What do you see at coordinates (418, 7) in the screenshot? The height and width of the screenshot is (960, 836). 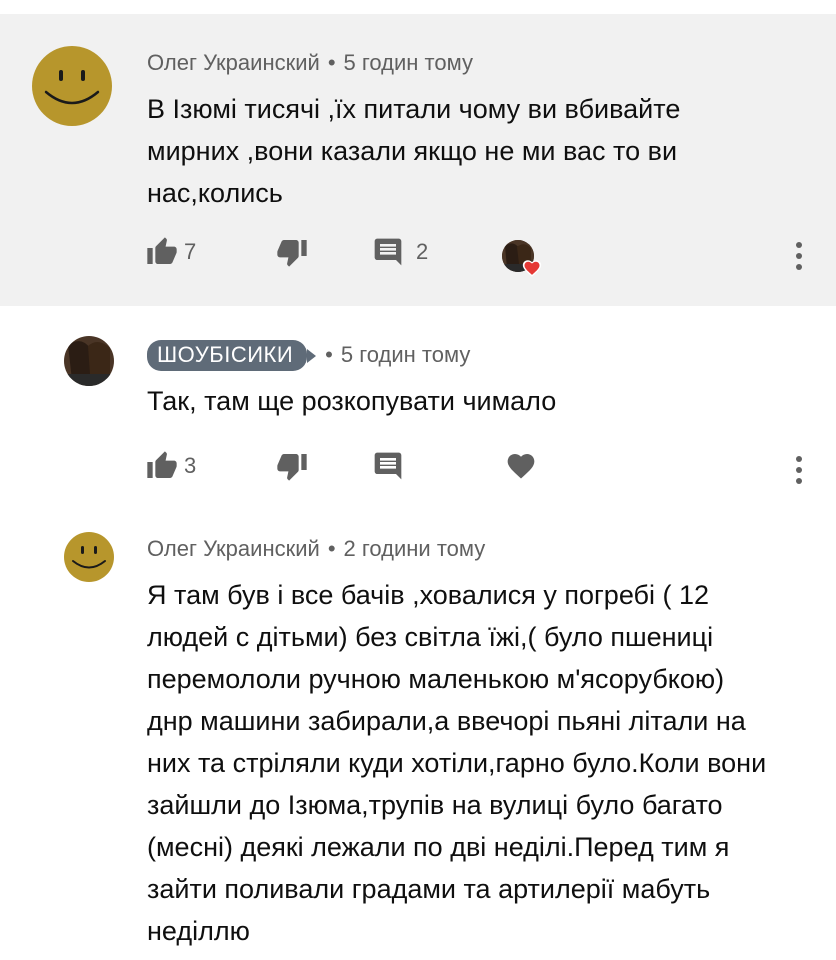 I see `top-strip` at bounding box center [418, 7].